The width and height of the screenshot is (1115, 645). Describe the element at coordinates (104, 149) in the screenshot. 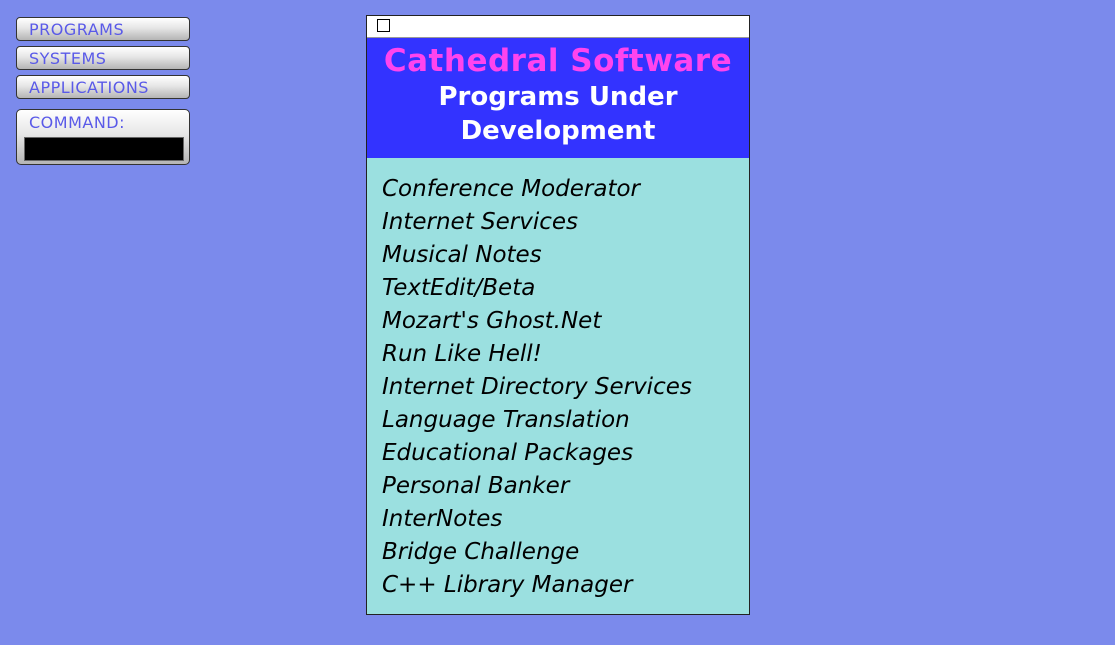

I see `command-input` at that location.